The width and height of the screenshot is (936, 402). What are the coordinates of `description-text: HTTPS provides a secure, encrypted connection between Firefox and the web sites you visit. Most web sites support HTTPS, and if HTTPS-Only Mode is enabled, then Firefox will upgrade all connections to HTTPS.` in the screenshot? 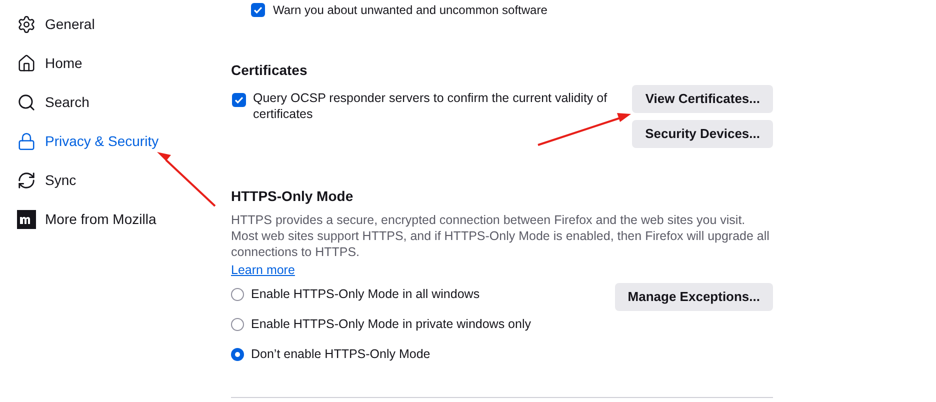 It's located at (500, 236).